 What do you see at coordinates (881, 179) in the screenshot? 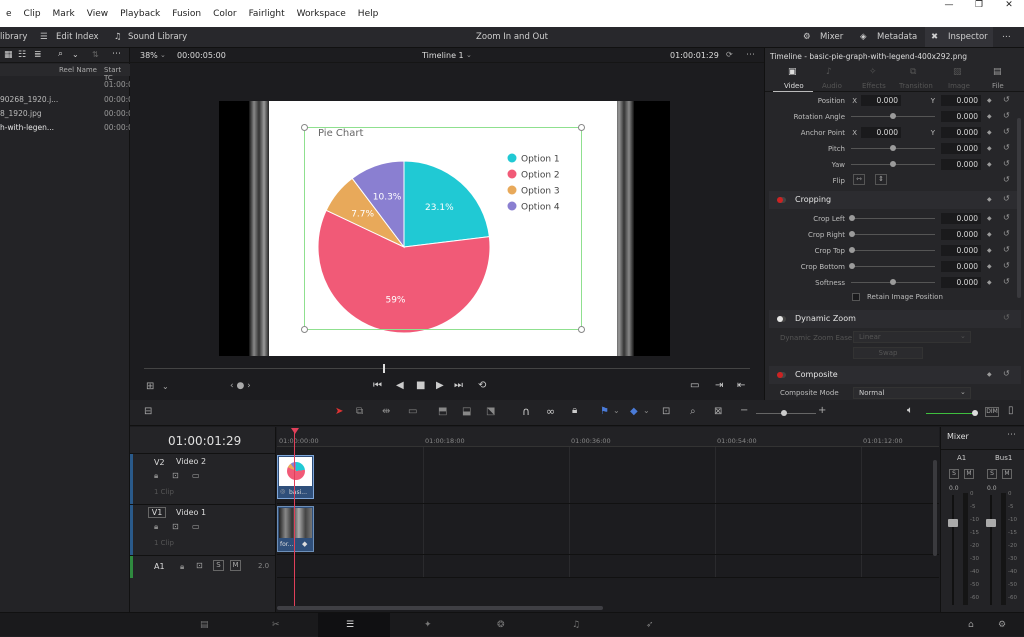
I see `flip-vertical-icon: ⇕` at bounding box center [881, 179].